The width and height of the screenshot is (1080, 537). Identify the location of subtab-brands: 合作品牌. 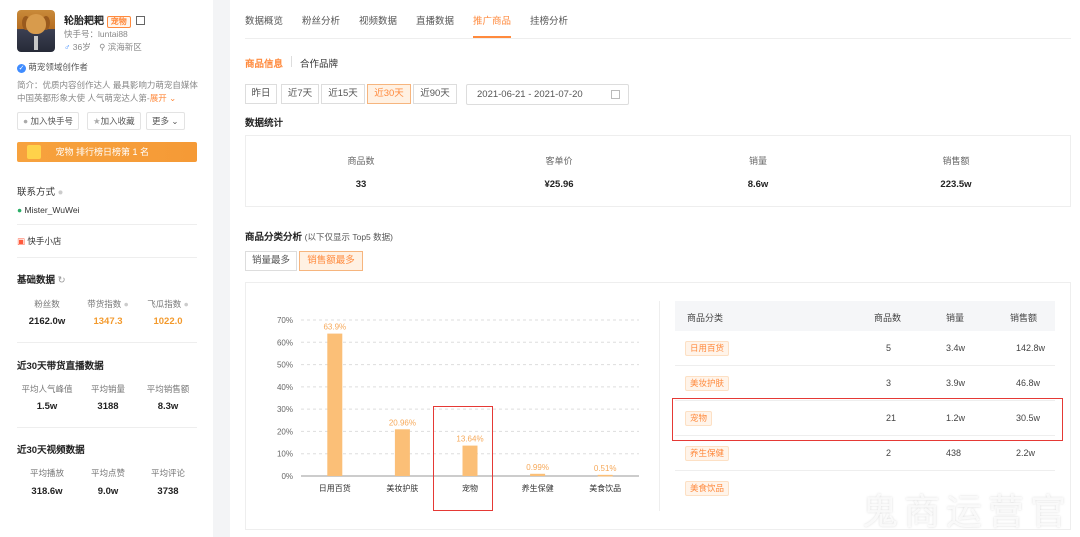
(319, 63).